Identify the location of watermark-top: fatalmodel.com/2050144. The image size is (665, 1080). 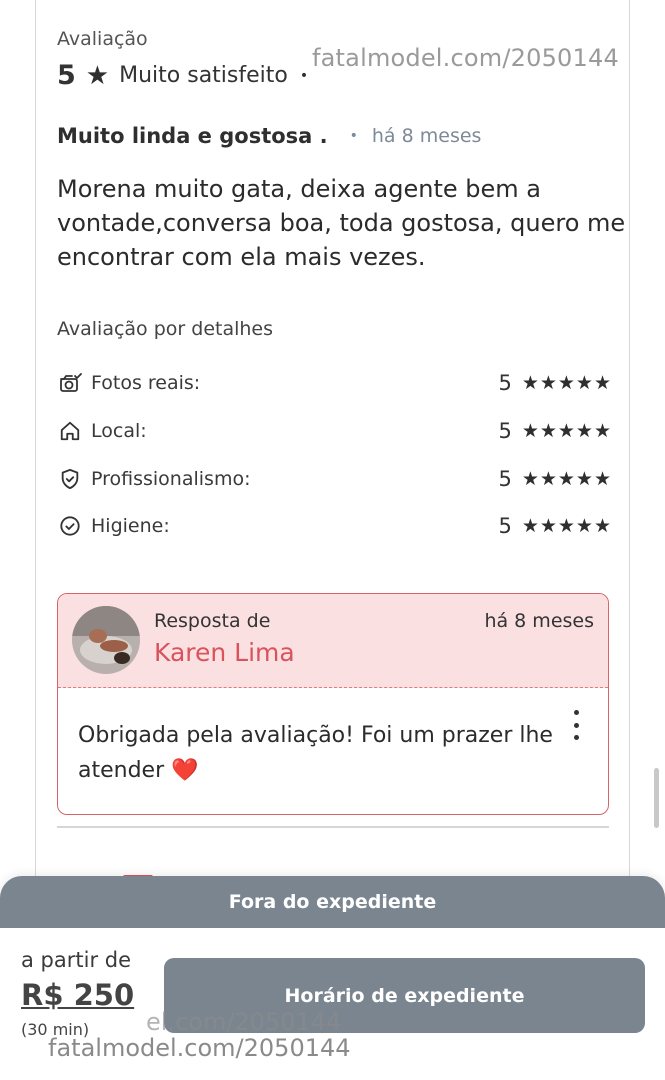
(465, 58).